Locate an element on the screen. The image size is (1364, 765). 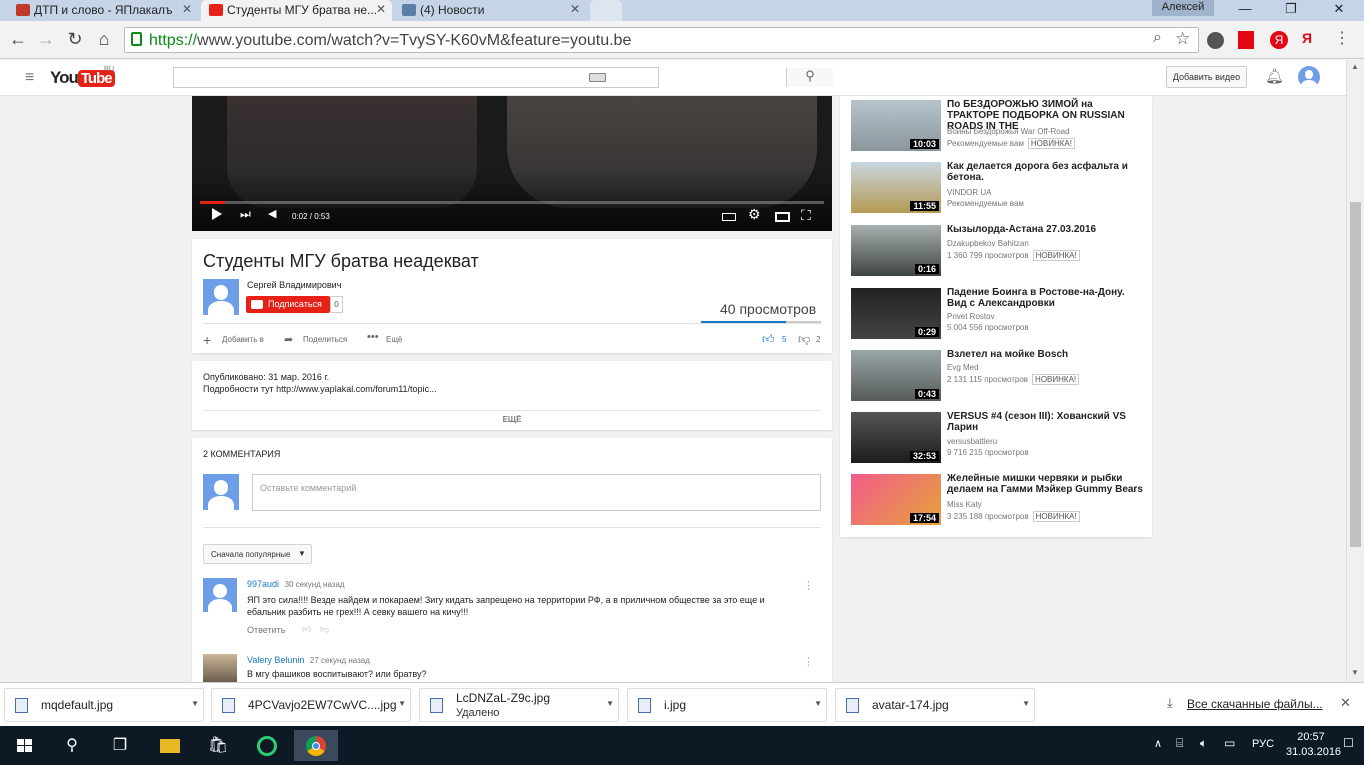
comment-dislike-icon: 👎︎ is located at coordinates (324, 629).